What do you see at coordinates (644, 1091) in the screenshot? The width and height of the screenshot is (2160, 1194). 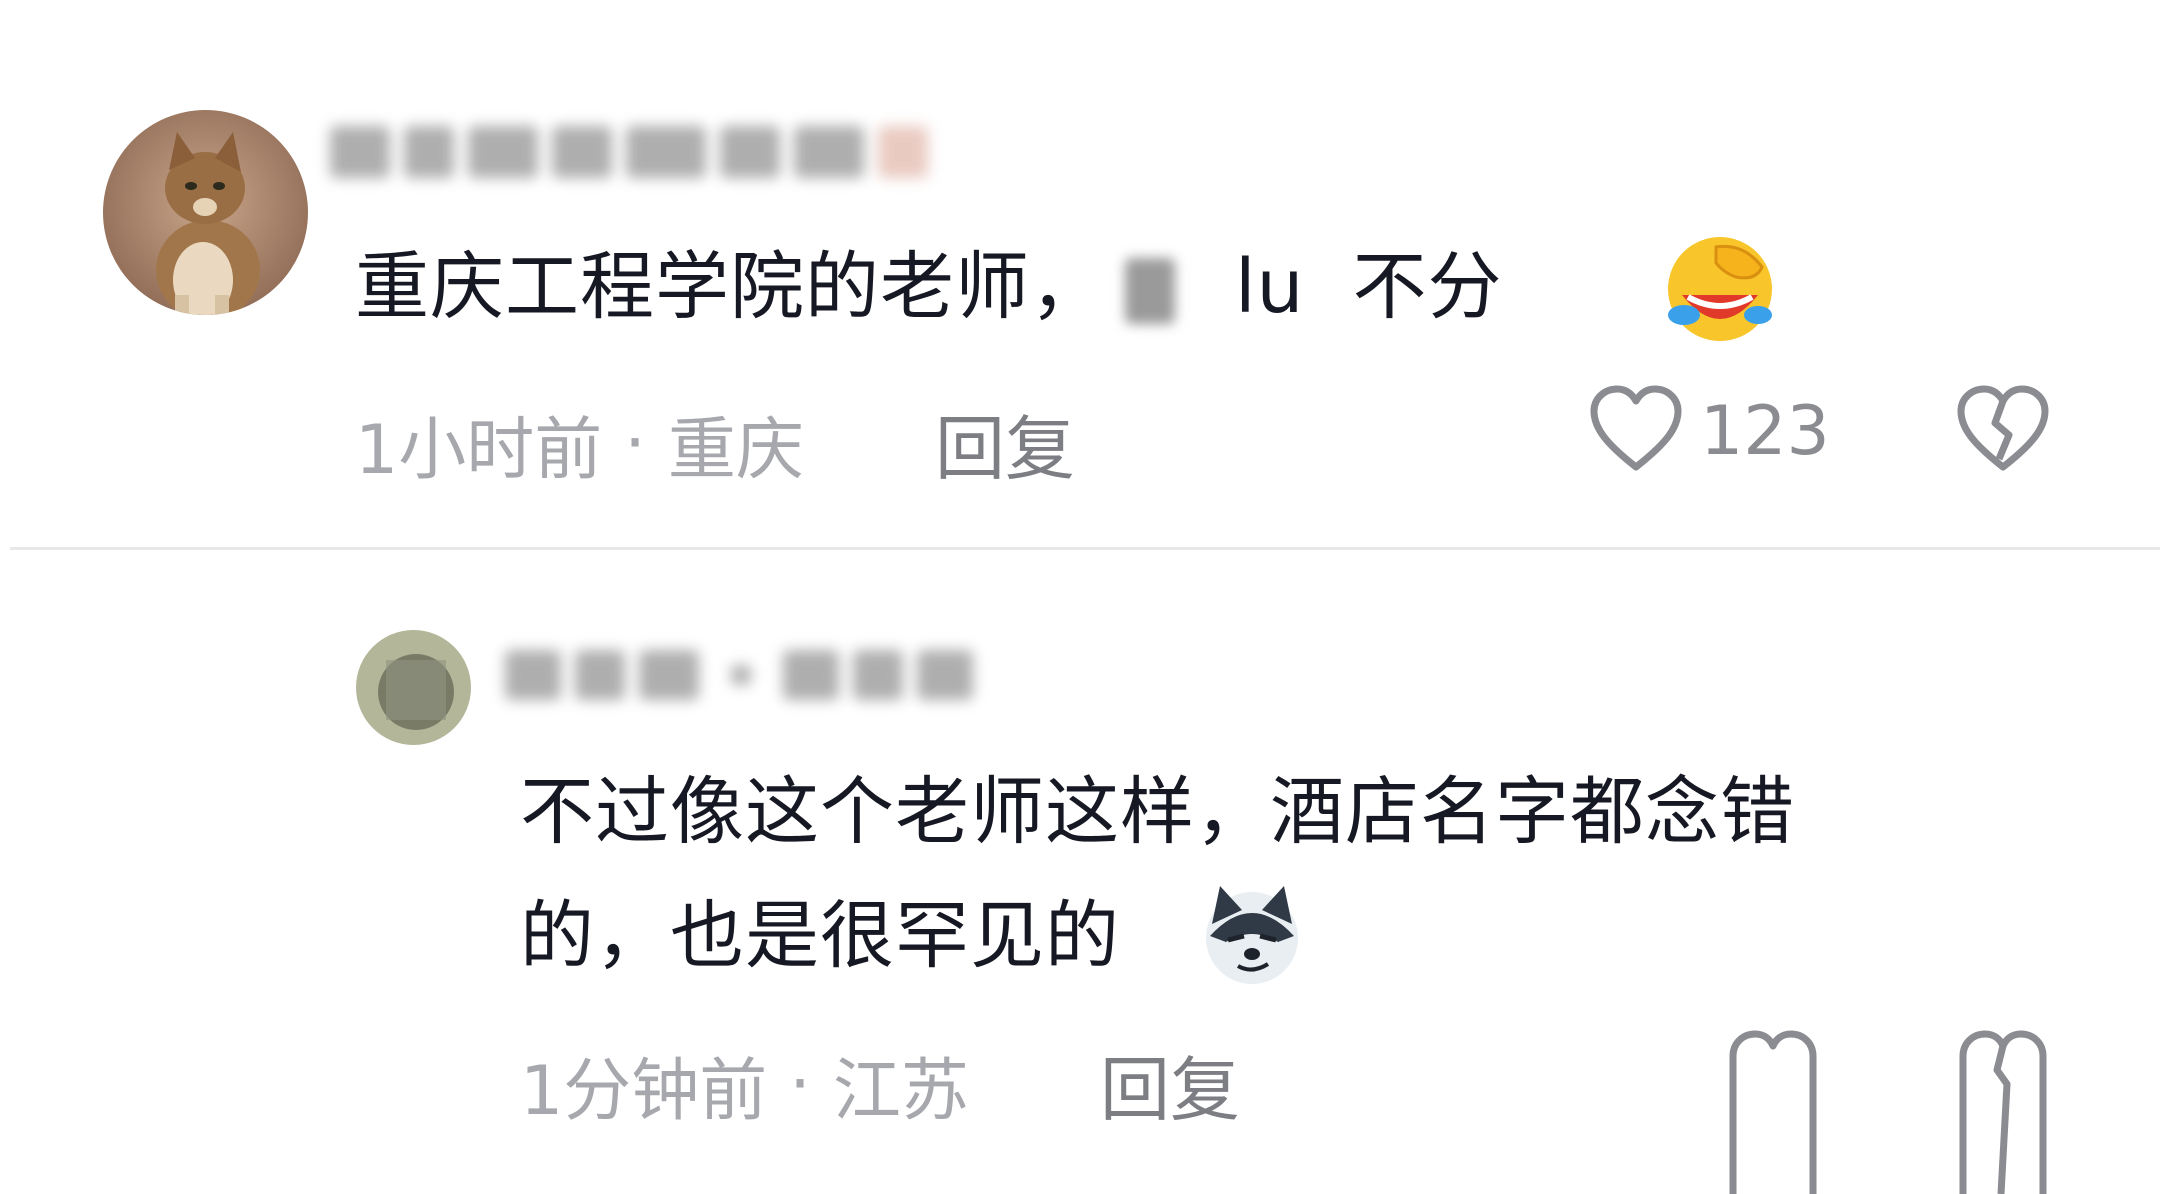 I see `reply-time: 1分钟前` at bounding box center [644, 1091].